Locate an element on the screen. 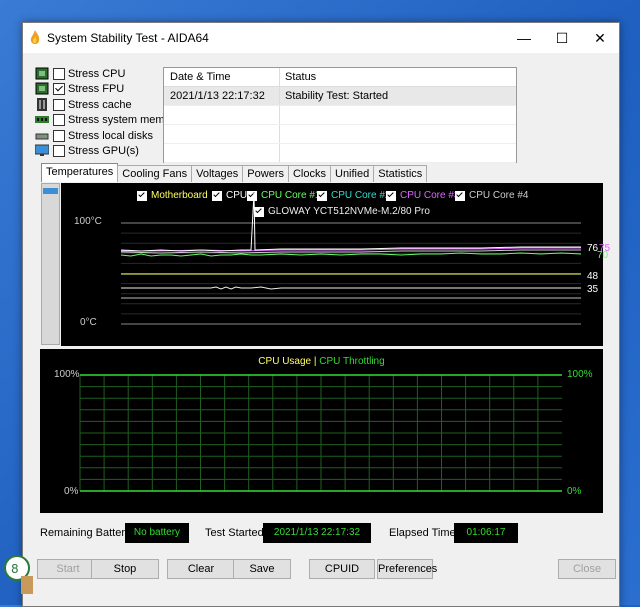 The width and height of the screenshot is (640, 607). stress-gpu-label: Stress GPU(s) is located at coordinates (103, 150).